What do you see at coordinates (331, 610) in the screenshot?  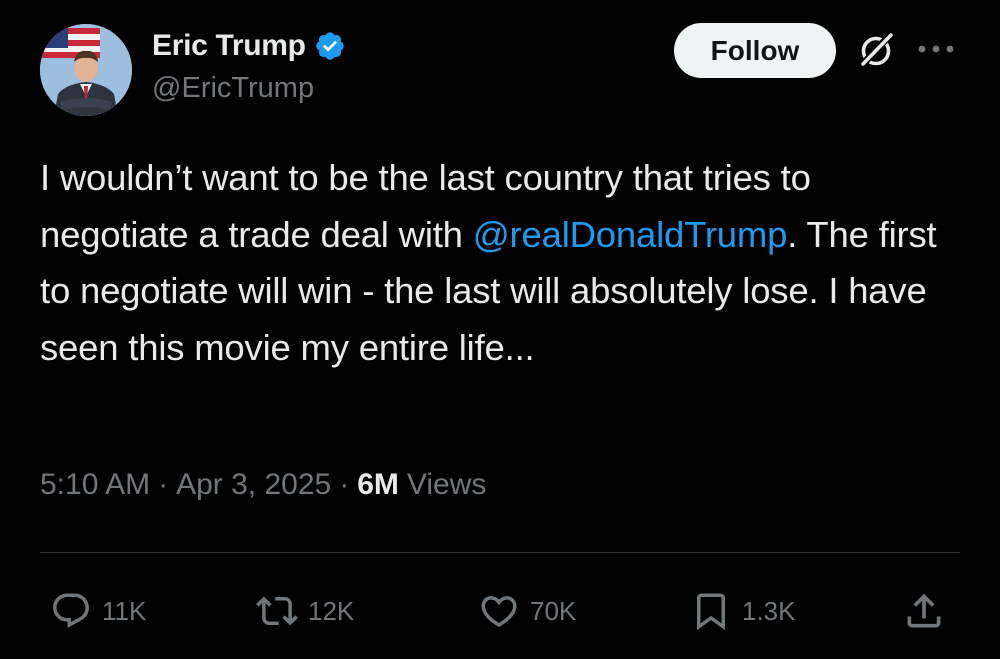 I see `repost-count: 12K` at bounding box center [331, 610].